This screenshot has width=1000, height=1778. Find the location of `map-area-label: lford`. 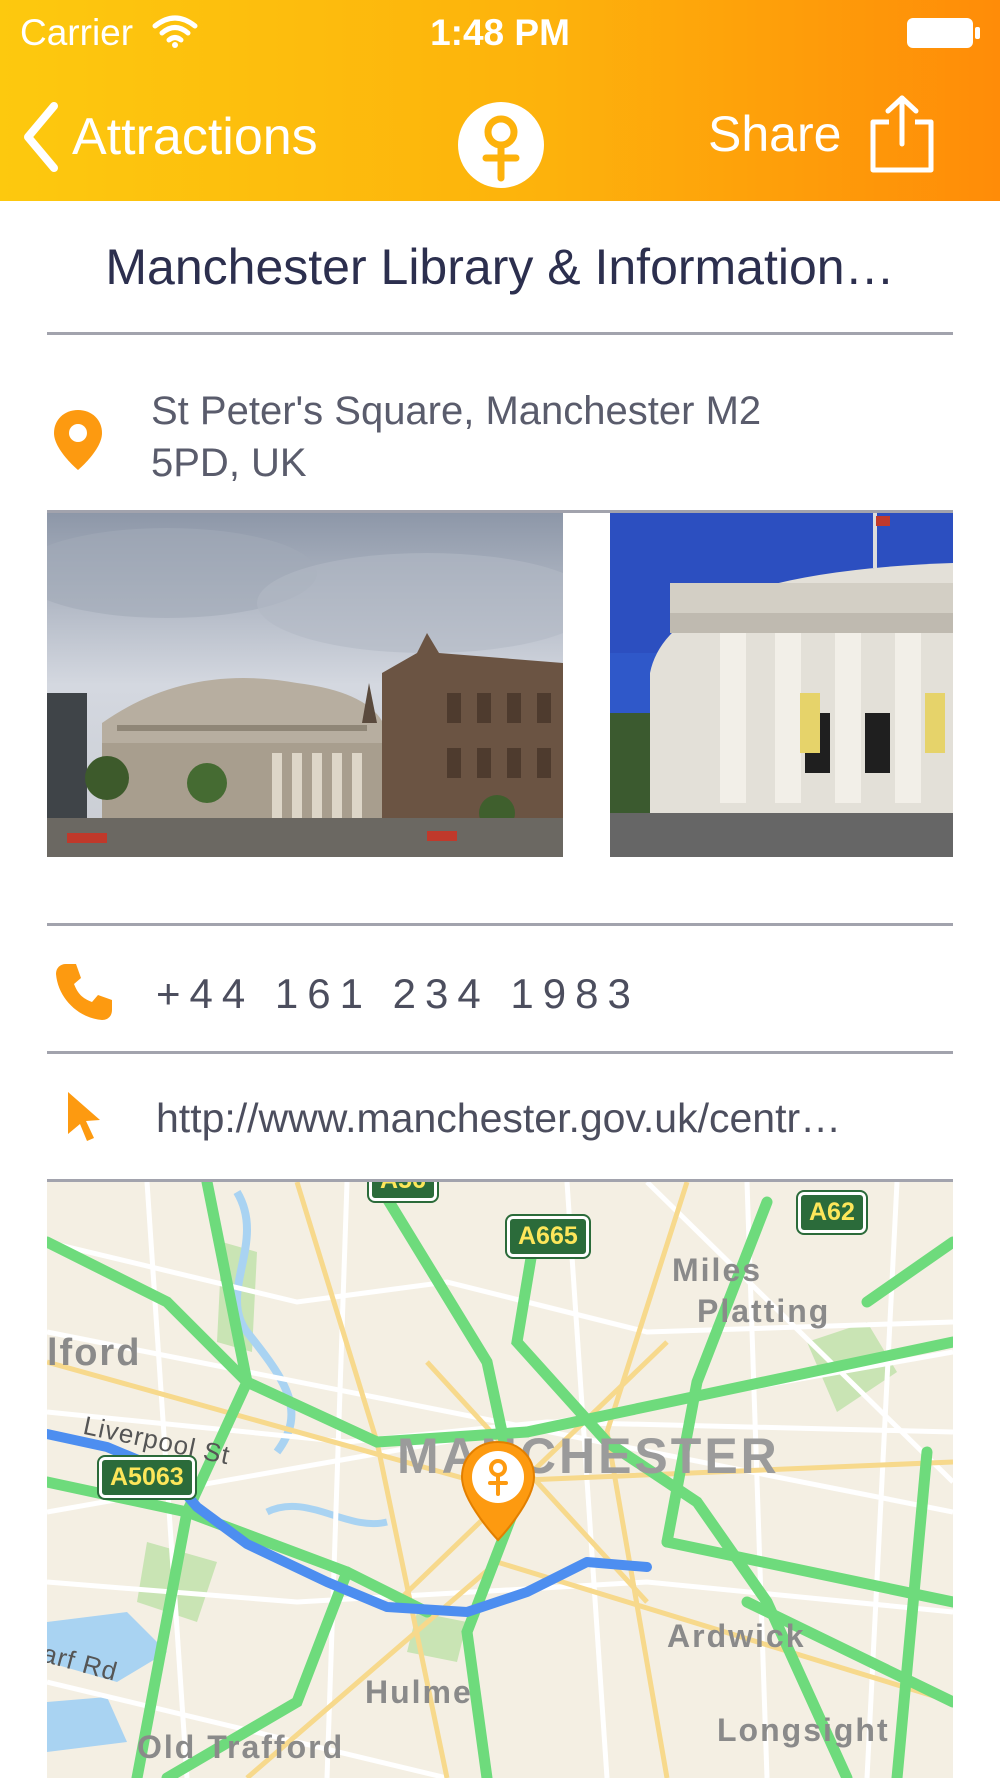

map-area-label: lford is located at coordinates (94, 1353).